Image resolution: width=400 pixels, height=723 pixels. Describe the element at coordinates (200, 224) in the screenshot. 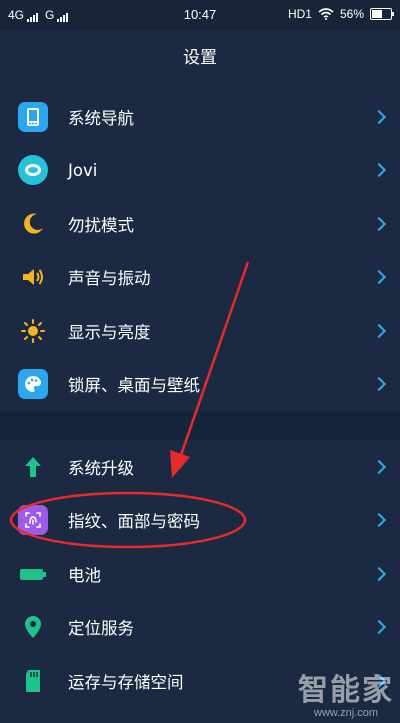

I see `settings-item-do-not-disturb: 勿扰模式` at that location.